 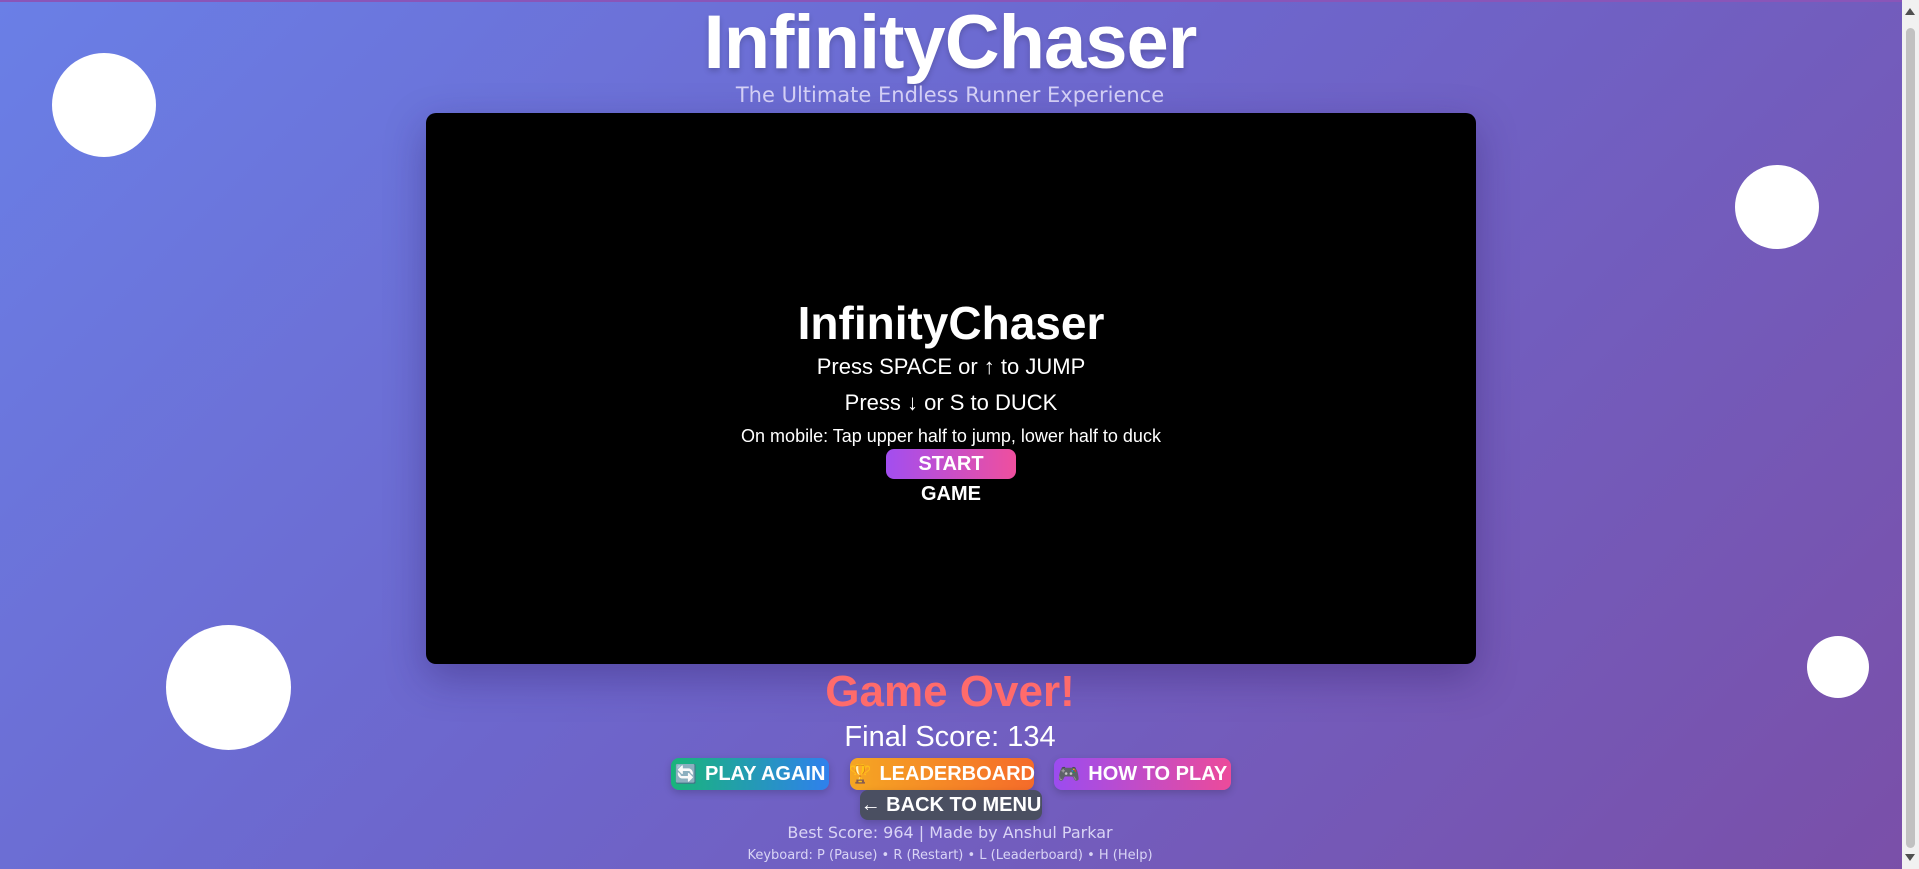 I want to click on play-again-label: PLAY AGAIN, so click(x=765, y=774).